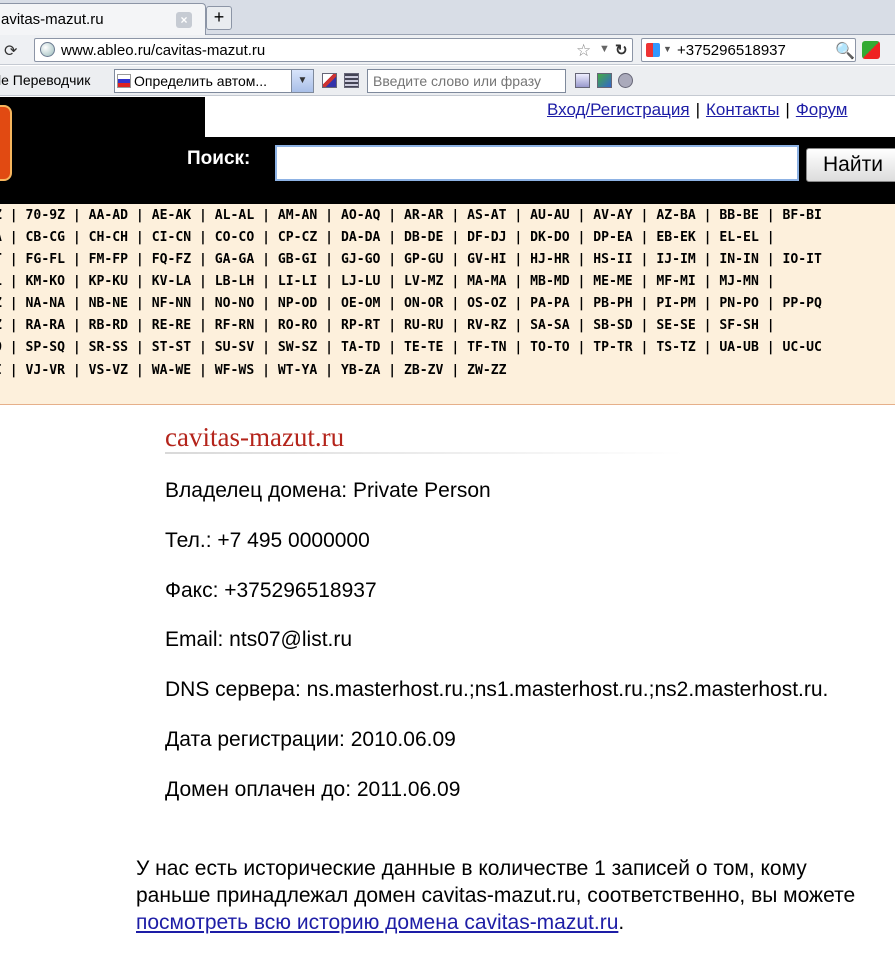 Image resolution: width=895 pixels, height=964 pixels. What do you see at coordinates (612, 281) in the screenshot?
I see `index-range-link: ME-ME` at bounding box center [612, 281].